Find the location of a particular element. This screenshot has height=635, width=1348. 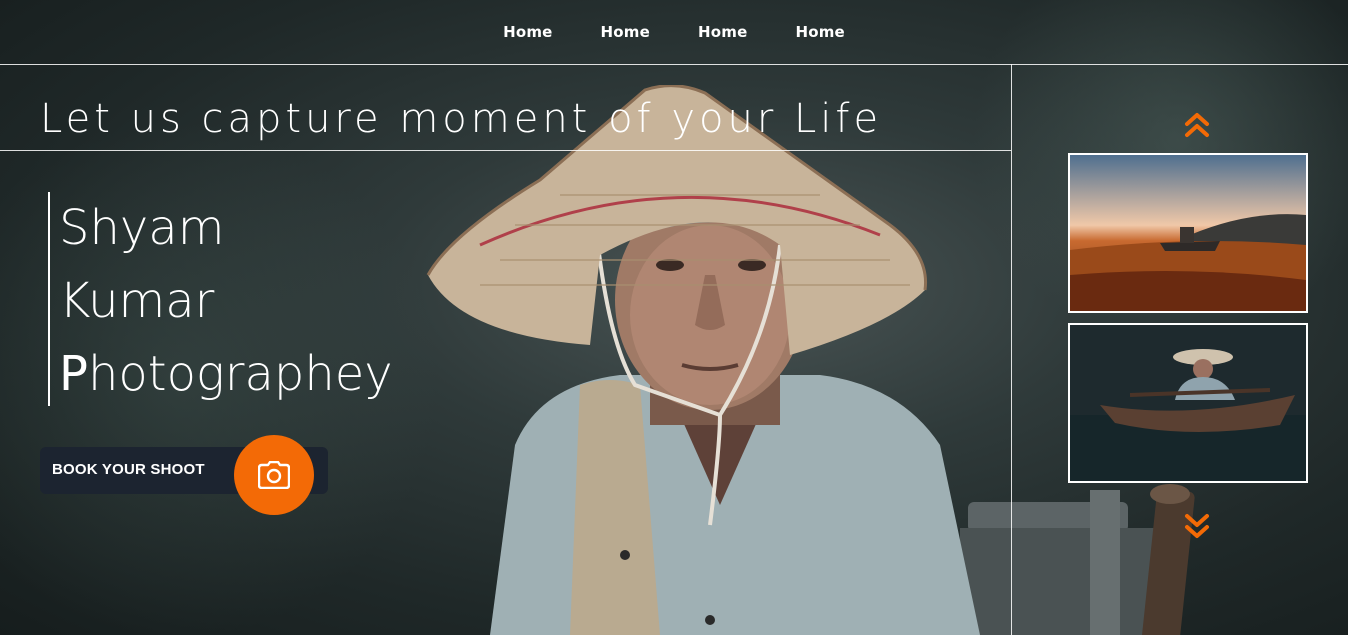

name-initial: P is located at coordinates (73, 374).